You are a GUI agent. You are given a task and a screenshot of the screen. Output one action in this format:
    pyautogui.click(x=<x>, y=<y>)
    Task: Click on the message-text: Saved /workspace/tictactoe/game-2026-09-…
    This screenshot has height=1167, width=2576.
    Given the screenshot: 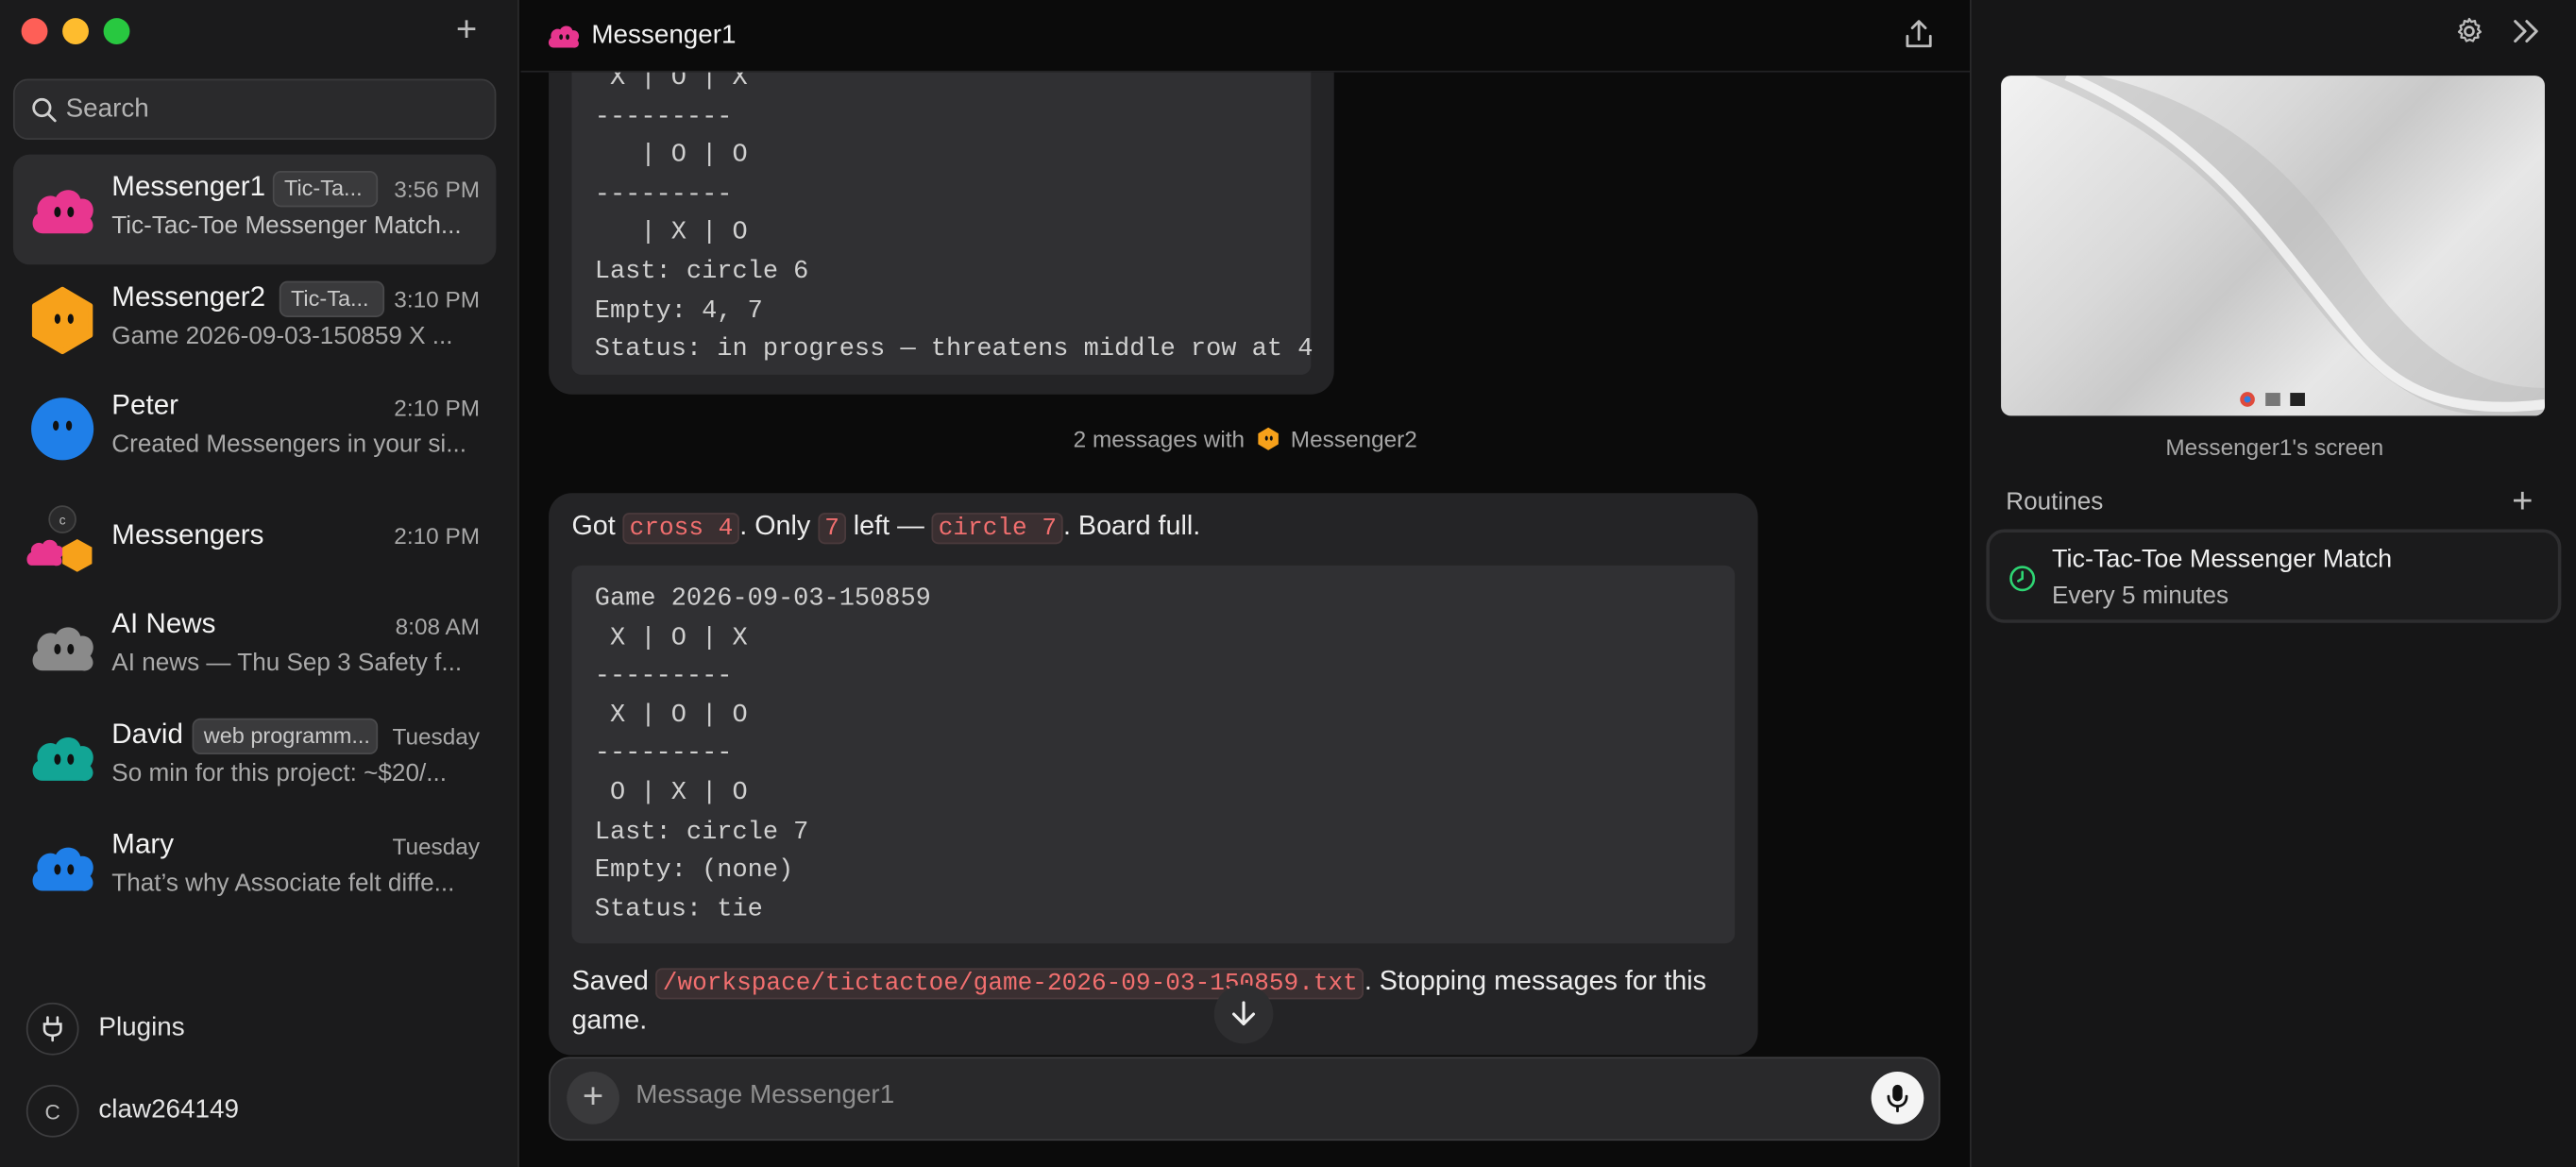 What is the action you would take?
    pyautogui.click(x=1139, y=1001)
    